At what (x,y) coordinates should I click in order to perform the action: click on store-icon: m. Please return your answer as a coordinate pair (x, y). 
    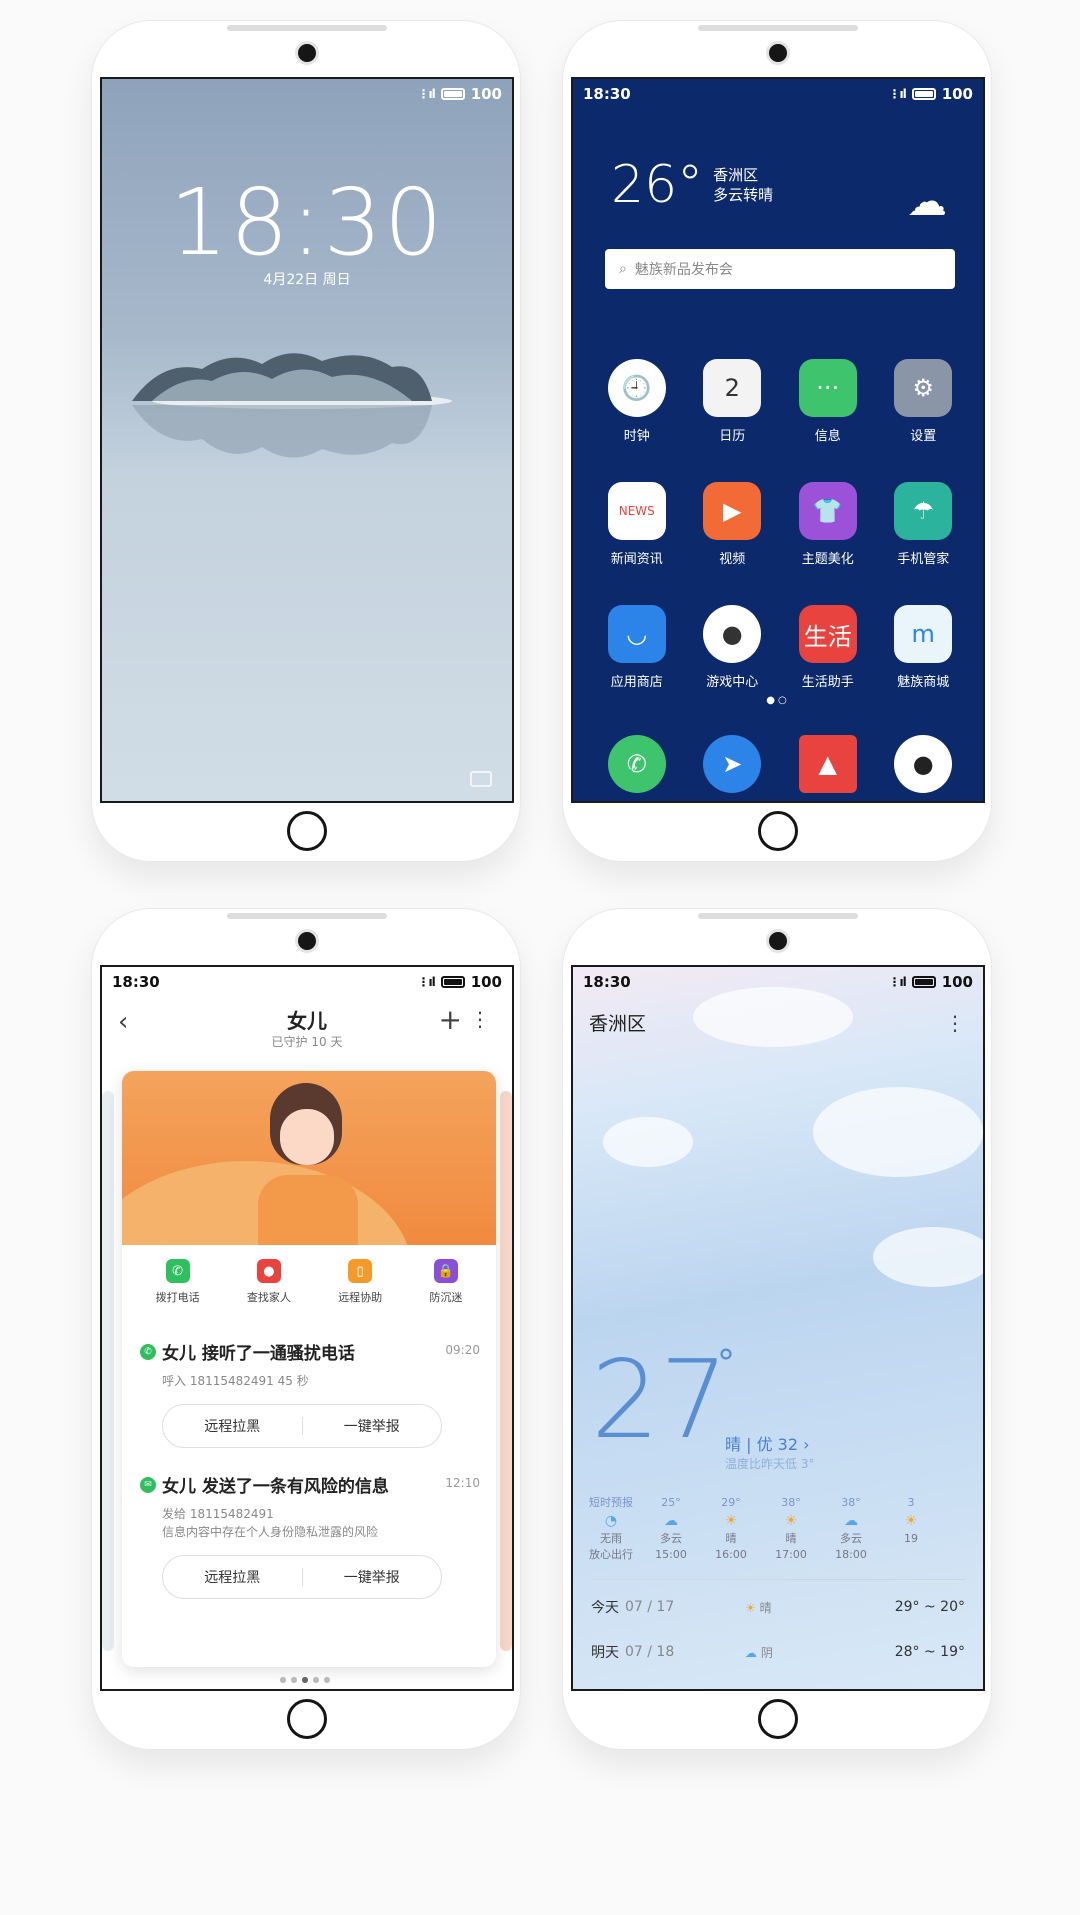
    Looking at the image, I should click on (923, 634).